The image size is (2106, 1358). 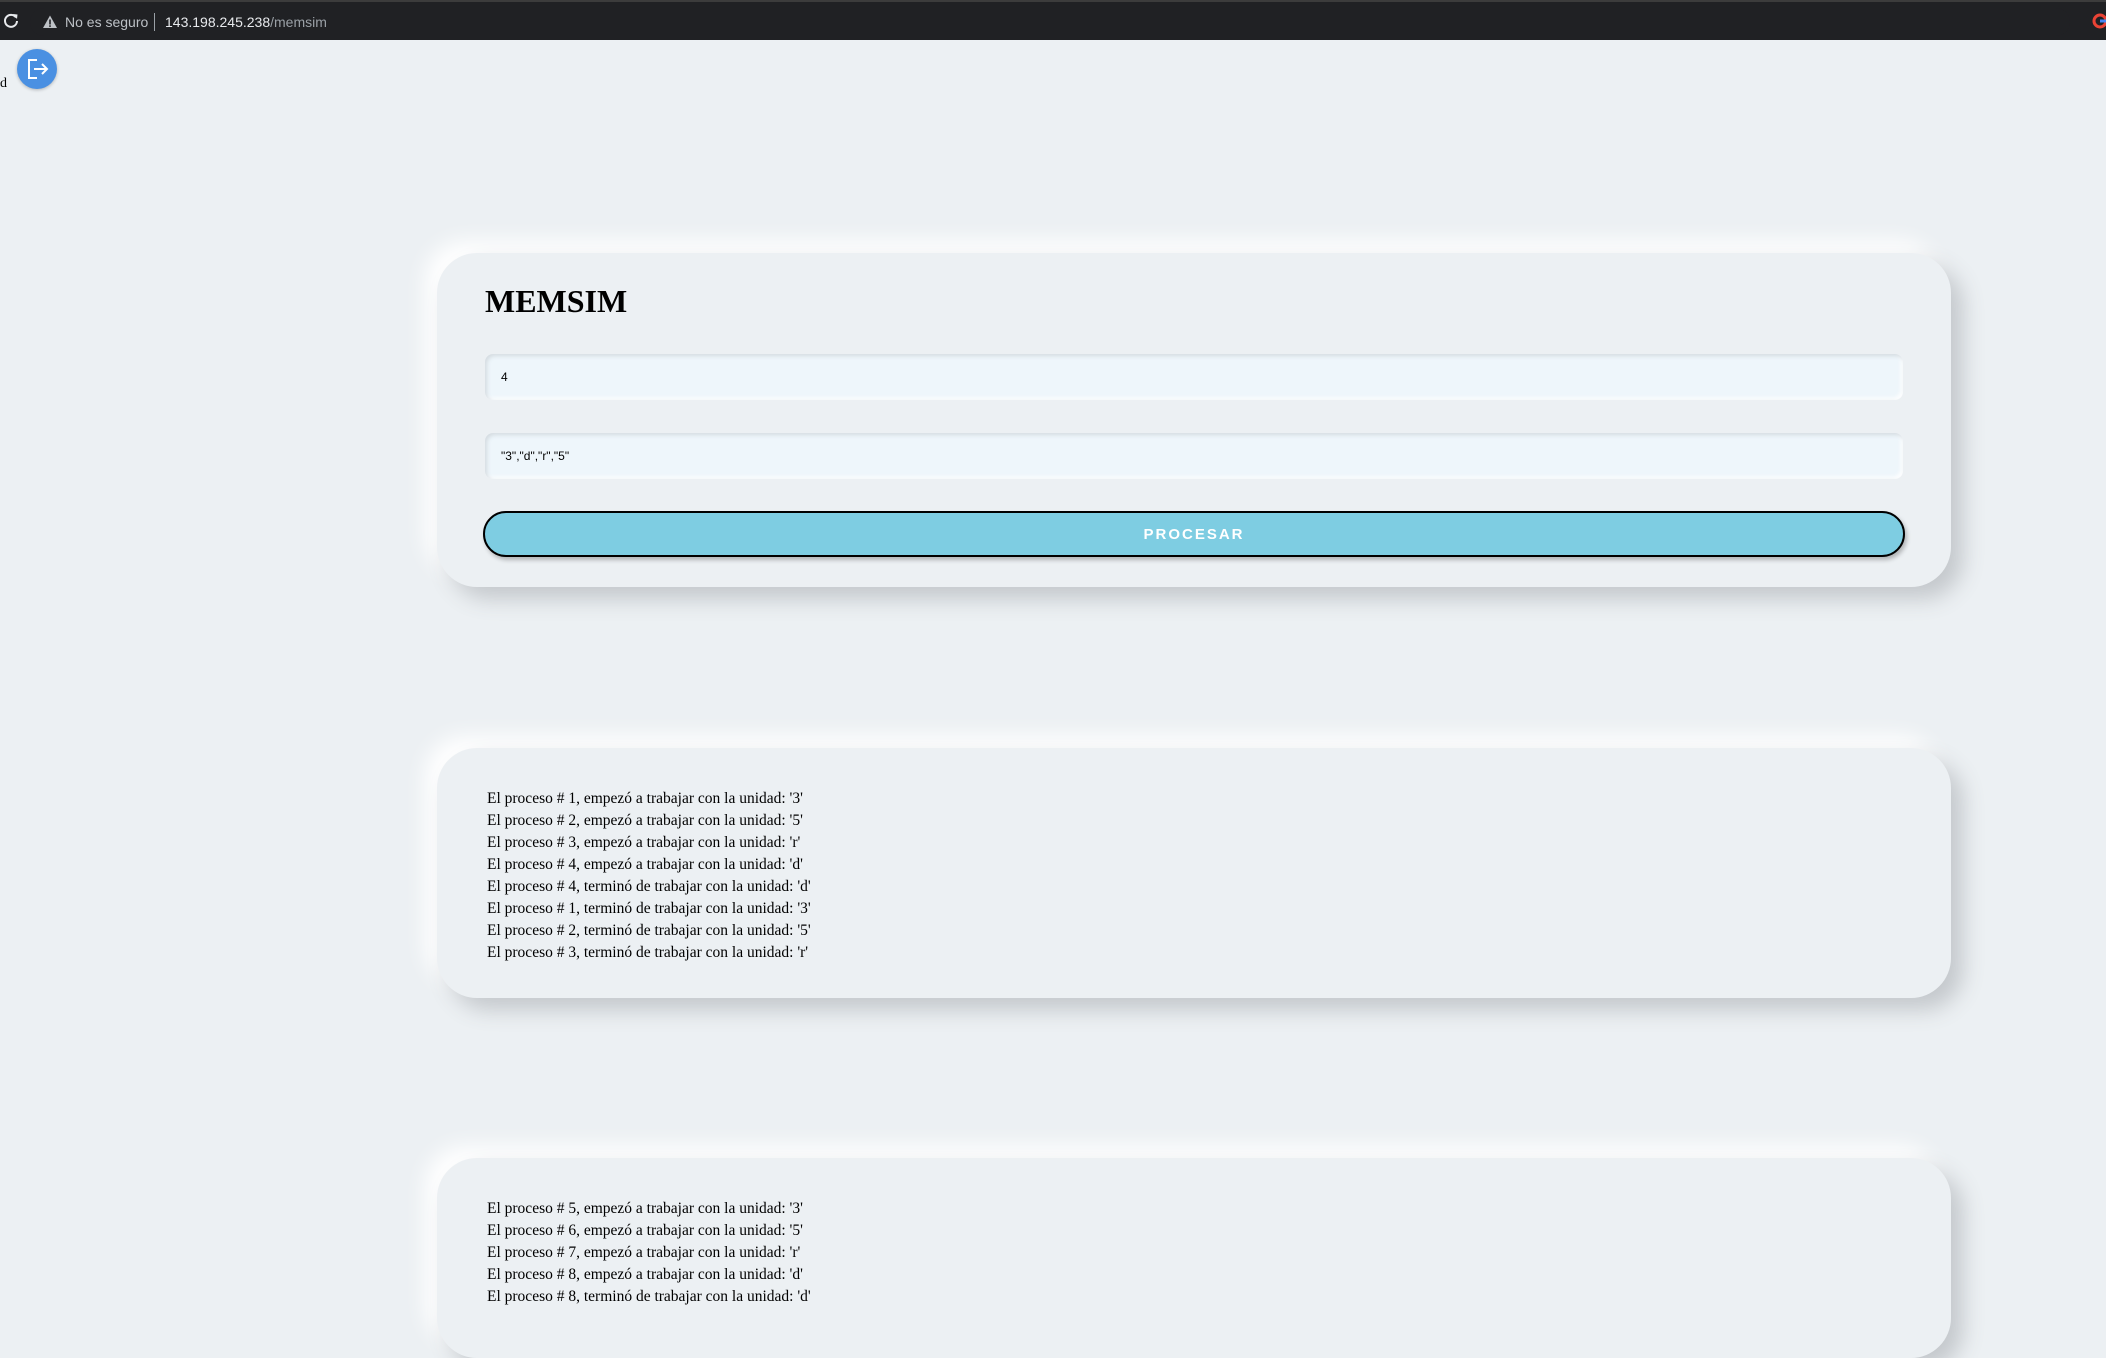 I want to click on google-icon, so click(x=2099, y=21).